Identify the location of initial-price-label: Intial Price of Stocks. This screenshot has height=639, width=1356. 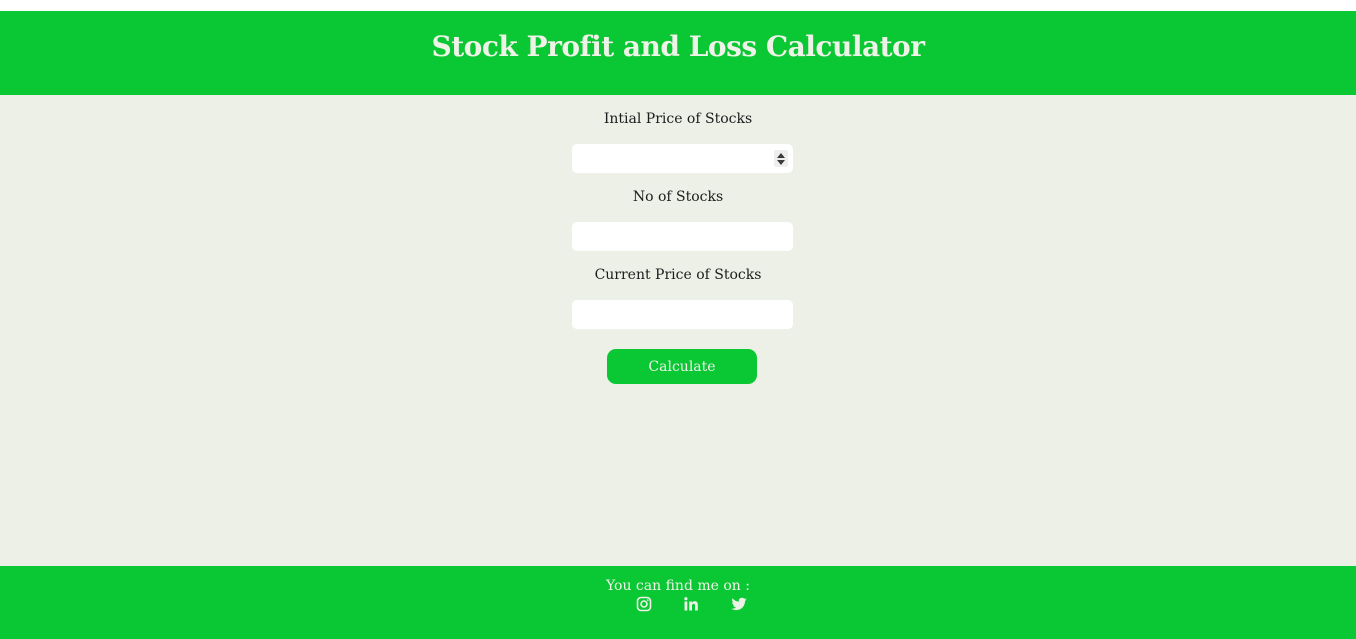
(678, 119).